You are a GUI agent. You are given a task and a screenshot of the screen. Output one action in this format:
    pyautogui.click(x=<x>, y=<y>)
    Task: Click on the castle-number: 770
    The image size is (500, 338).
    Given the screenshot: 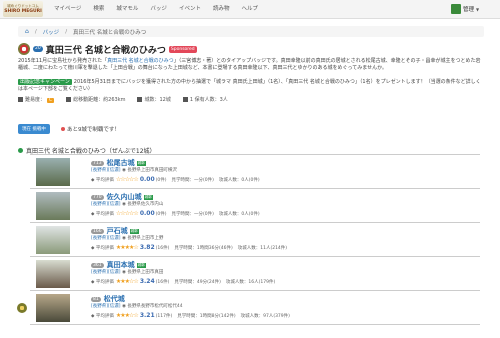 What is the action you would take?
    pyautogui.click(x=97, y=197)
    